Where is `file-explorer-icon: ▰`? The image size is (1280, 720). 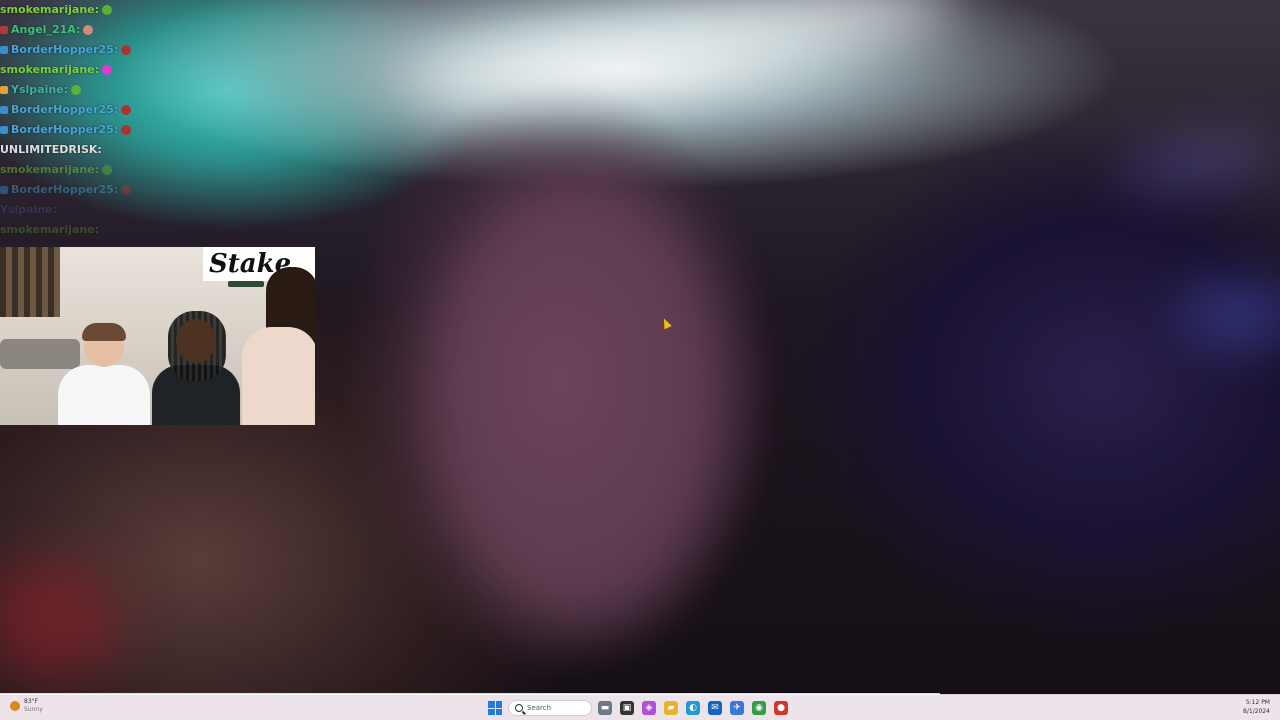
file-explorer-icon: ▰ is located at coordinates (671, 708).